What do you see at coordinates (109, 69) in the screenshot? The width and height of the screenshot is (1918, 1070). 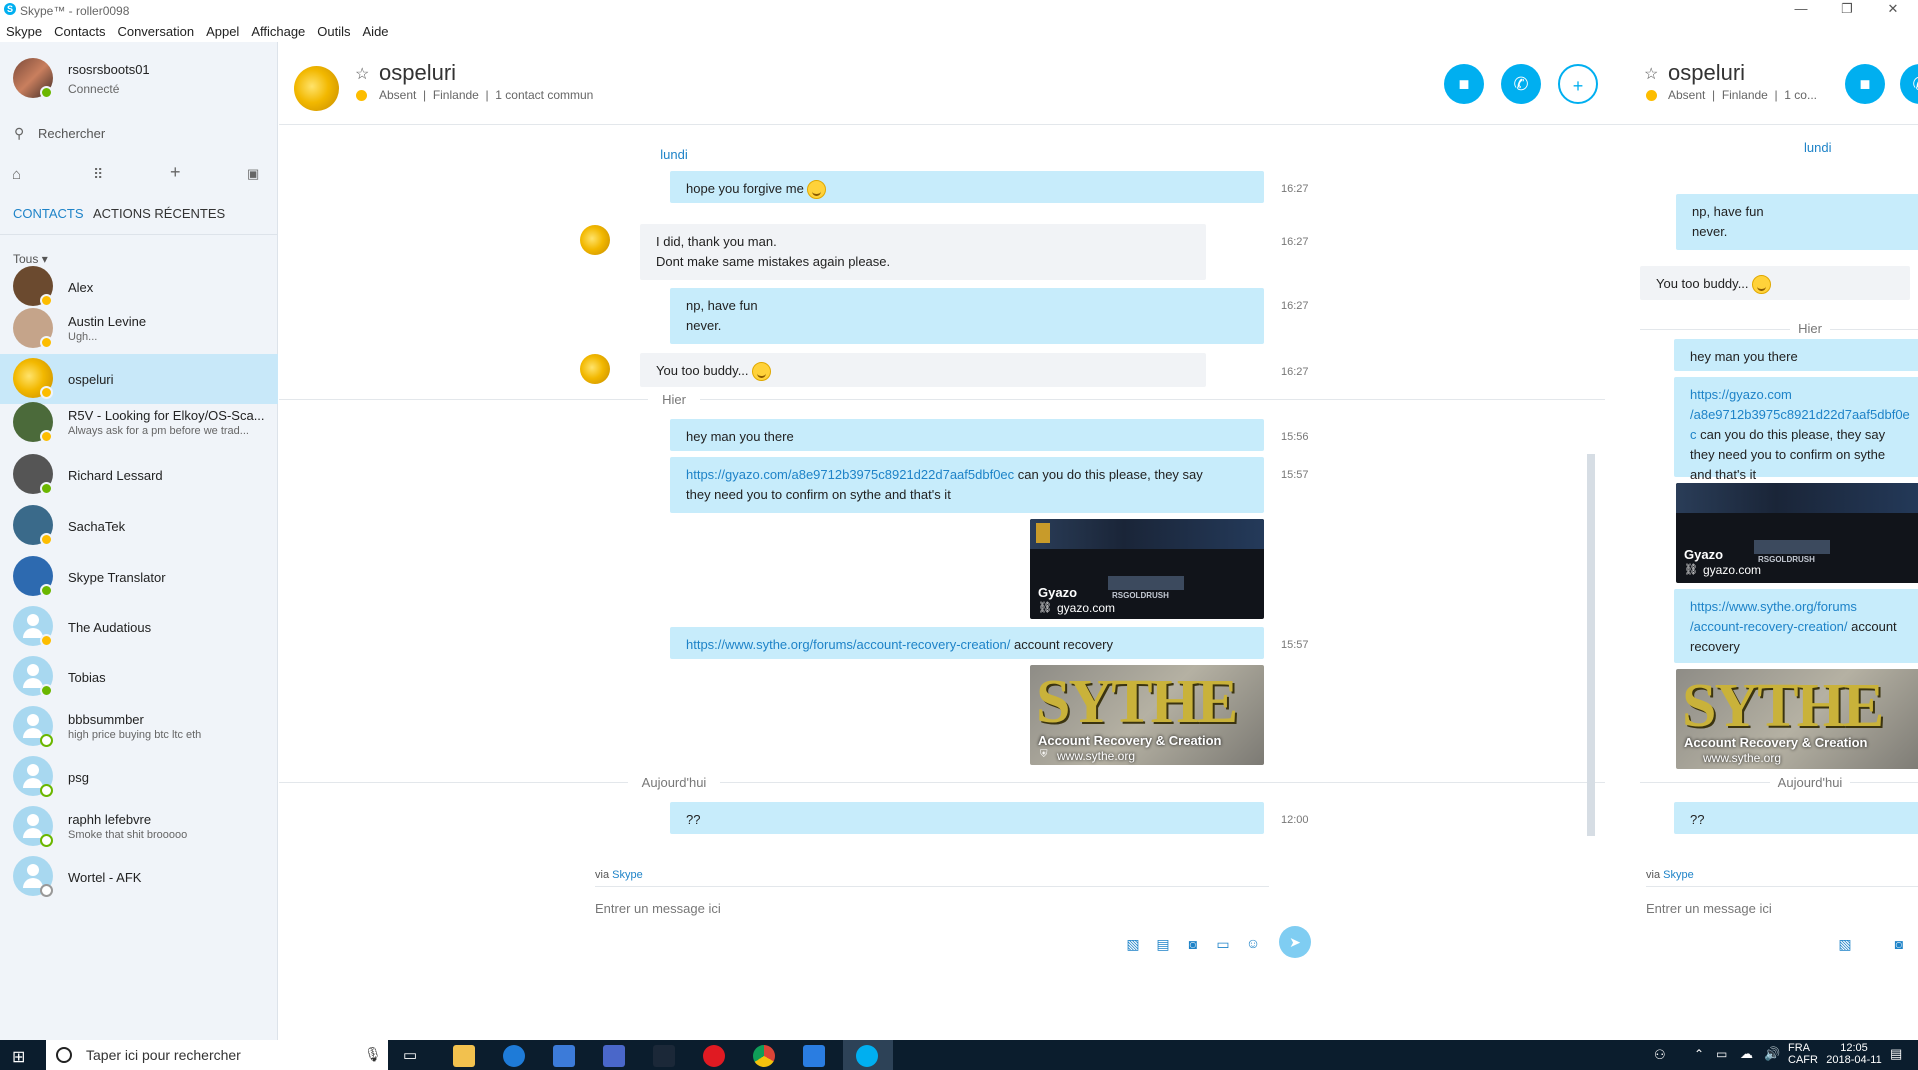 I see `profile-name: rsosrsboots01` at bounding box center [109, 69].